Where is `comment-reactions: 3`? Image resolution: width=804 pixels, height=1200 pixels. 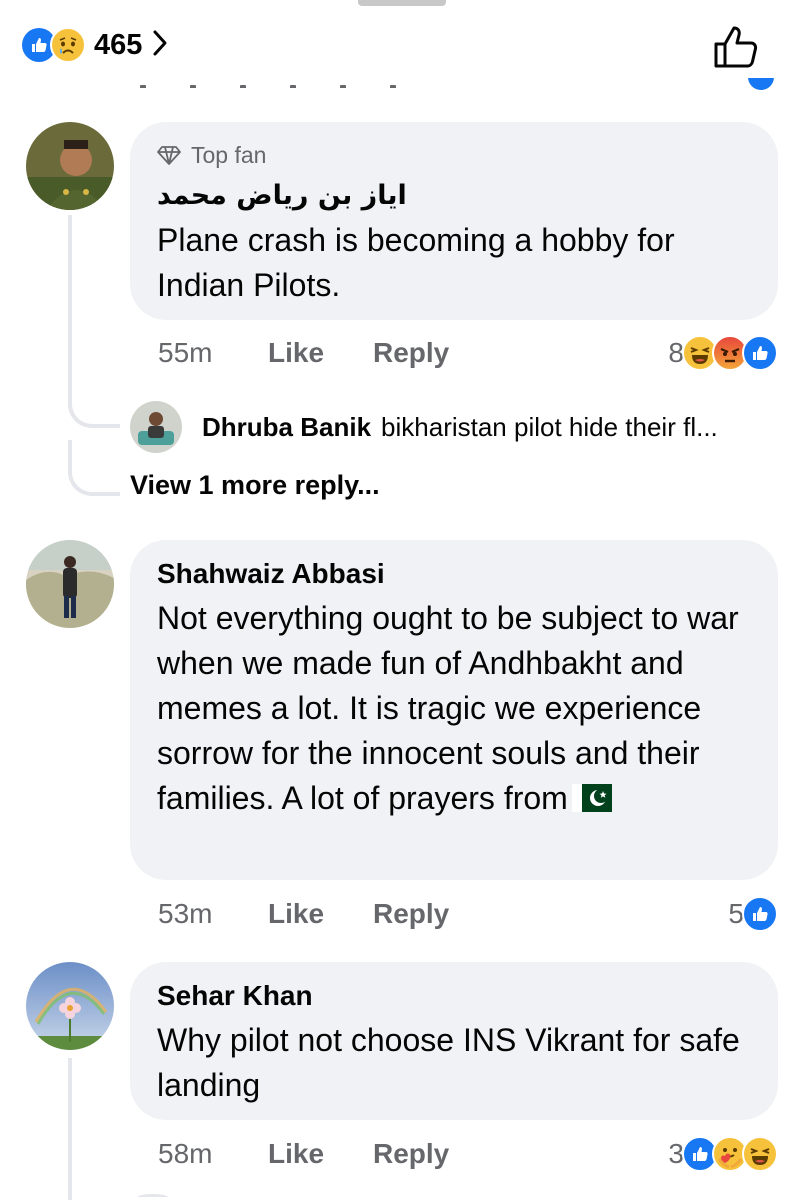
comment-reactions: 3 is located at coordinates (723, 1154).